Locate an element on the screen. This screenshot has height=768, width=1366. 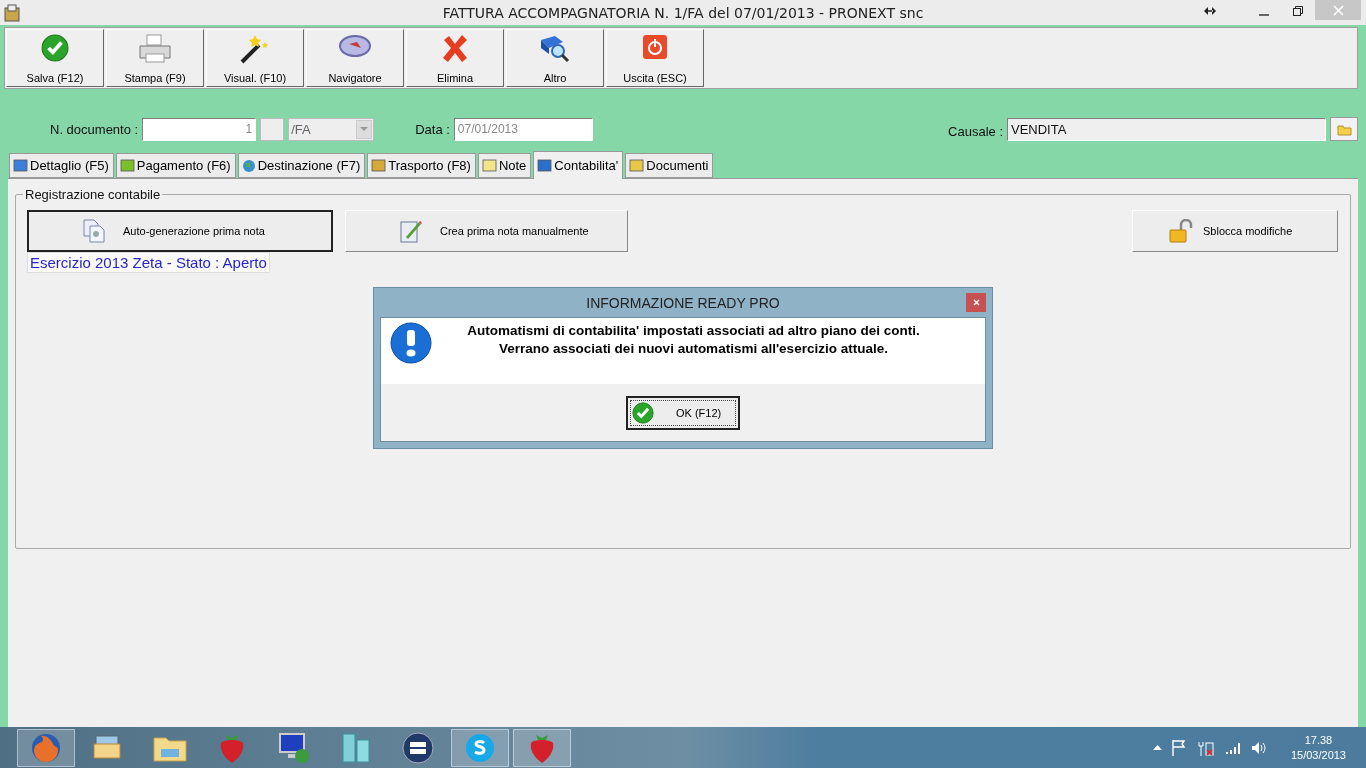
mail-icon is located at coordinates (108, 747).